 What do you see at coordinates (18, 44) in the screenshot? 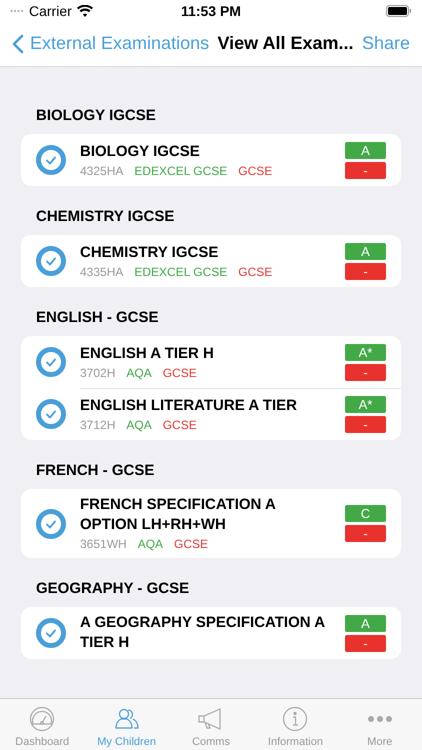
I see `back-chevron-icon` at bounding box center [18, 44].